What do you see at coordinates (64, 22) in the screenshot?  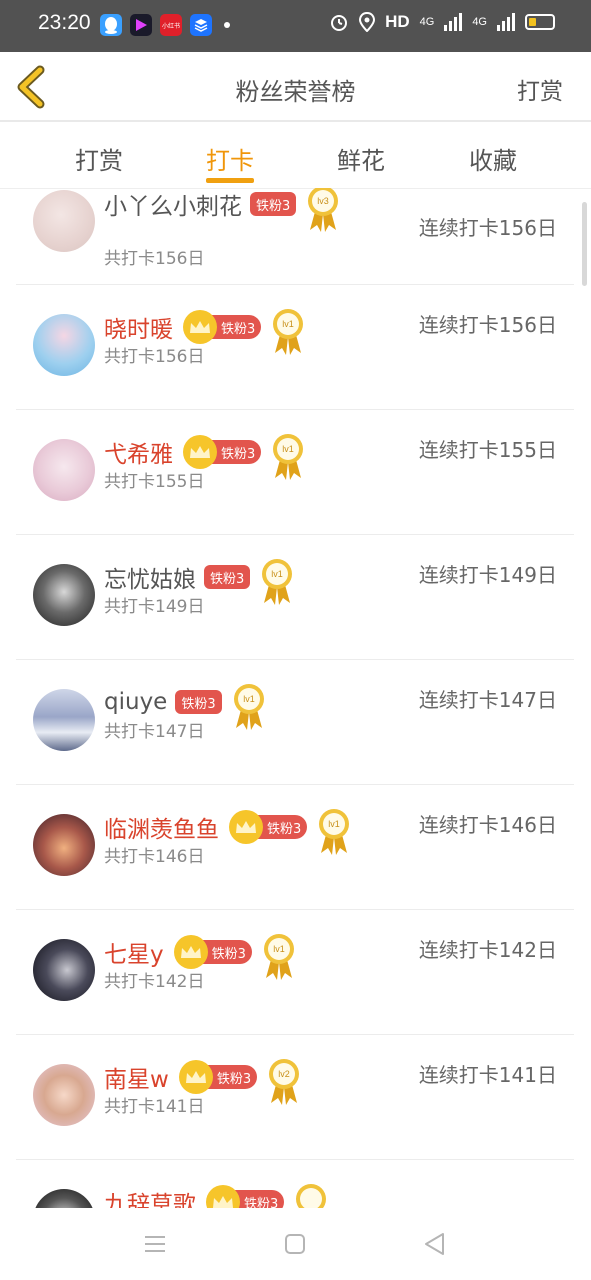 I see `status-time: 23:20` at bounding box center [64, 22].